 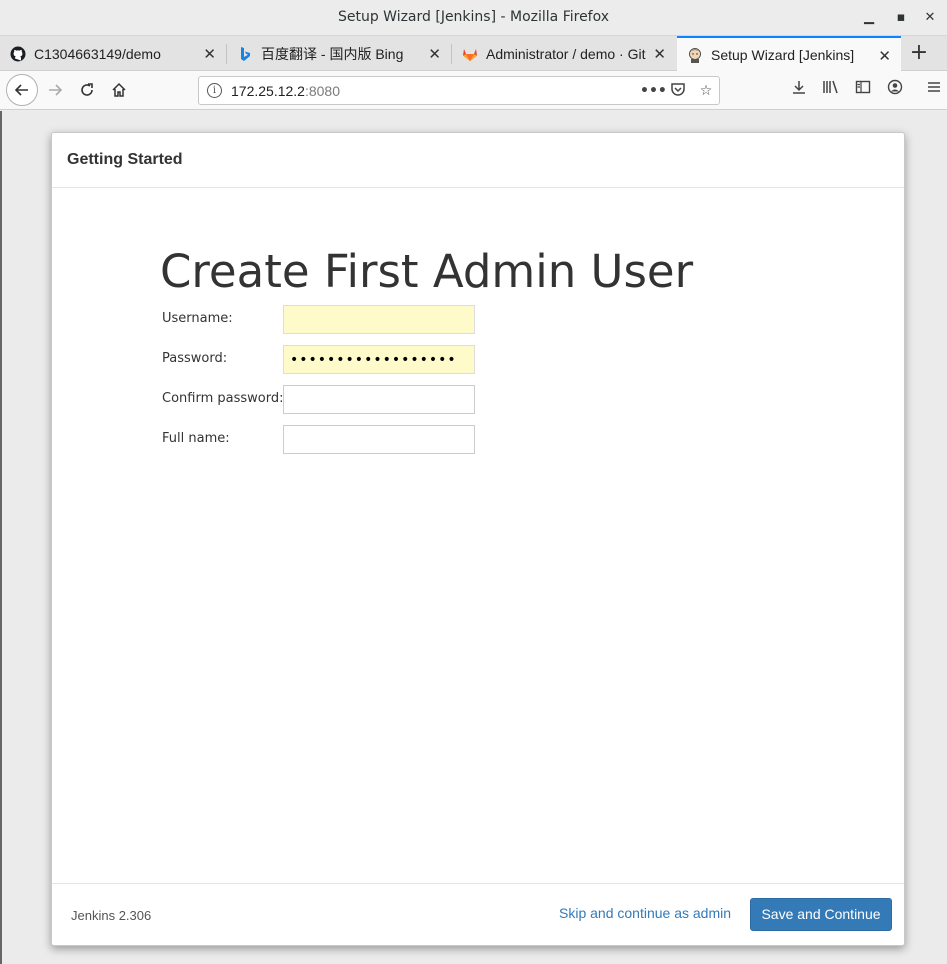 I want to click on close-window-icon: ✕, so click(x=930, y=18).